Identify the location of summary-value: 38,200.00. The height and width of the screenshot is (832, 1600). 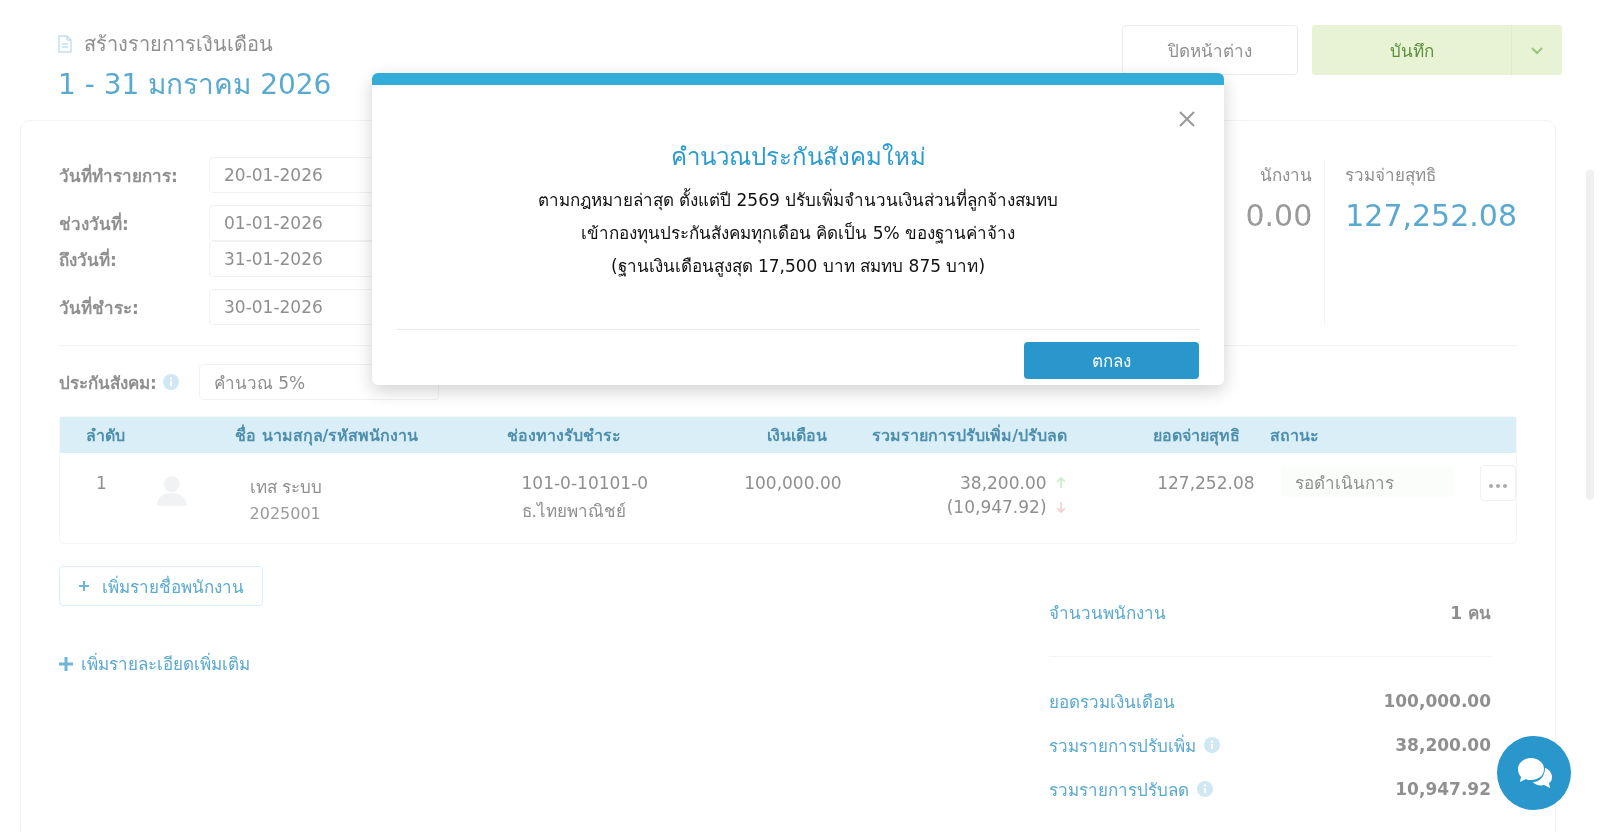
(1443, 745).